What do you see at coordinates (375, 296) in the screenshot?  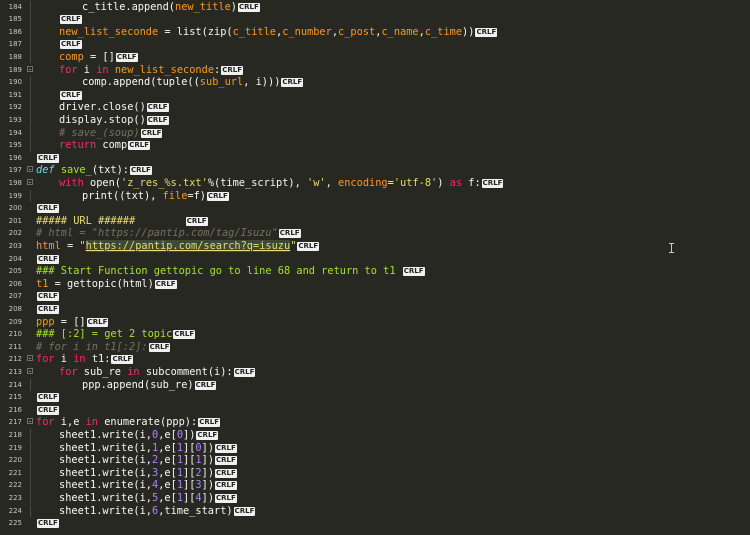 I see `code-line: 207 CRLF` at bounding box center [375, 296].